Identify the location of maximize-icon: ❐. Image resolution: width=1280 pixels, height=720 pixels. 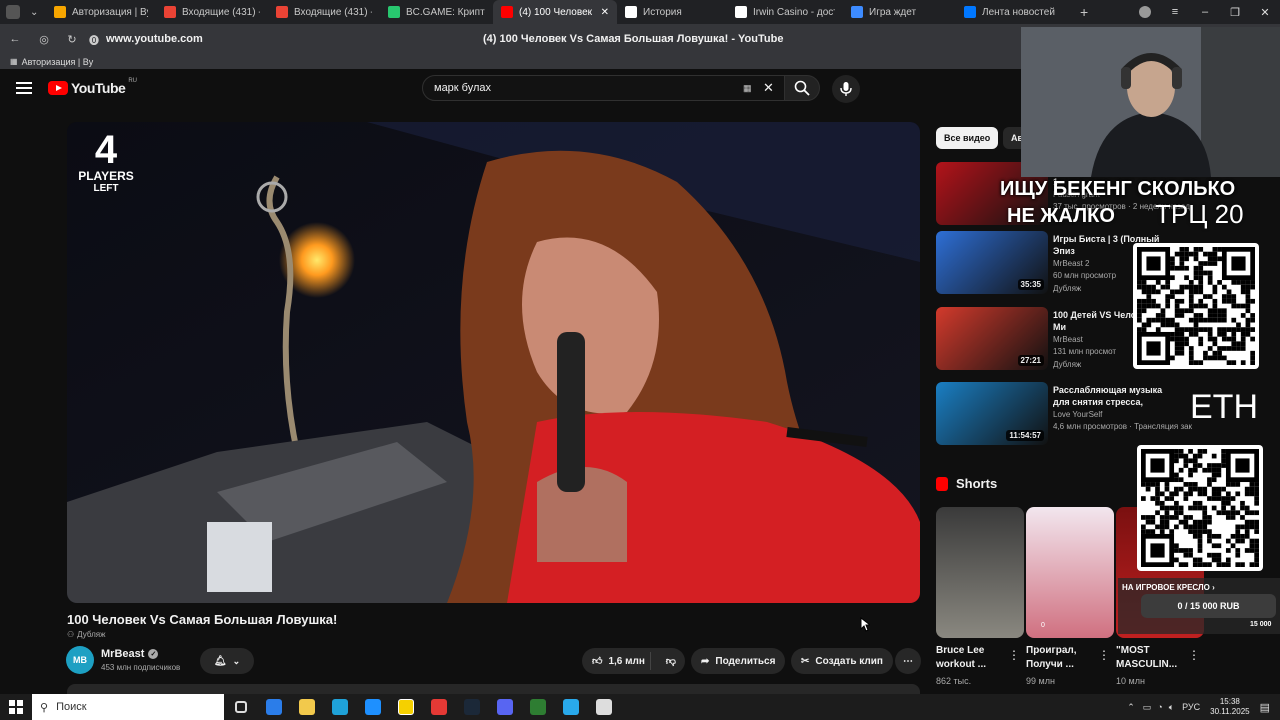
(1235, 12).